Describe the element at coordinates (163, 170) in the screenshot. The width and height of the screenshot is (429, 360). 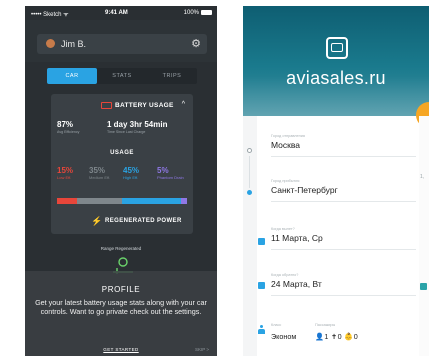
I see `usage-value: 5%` at that location.